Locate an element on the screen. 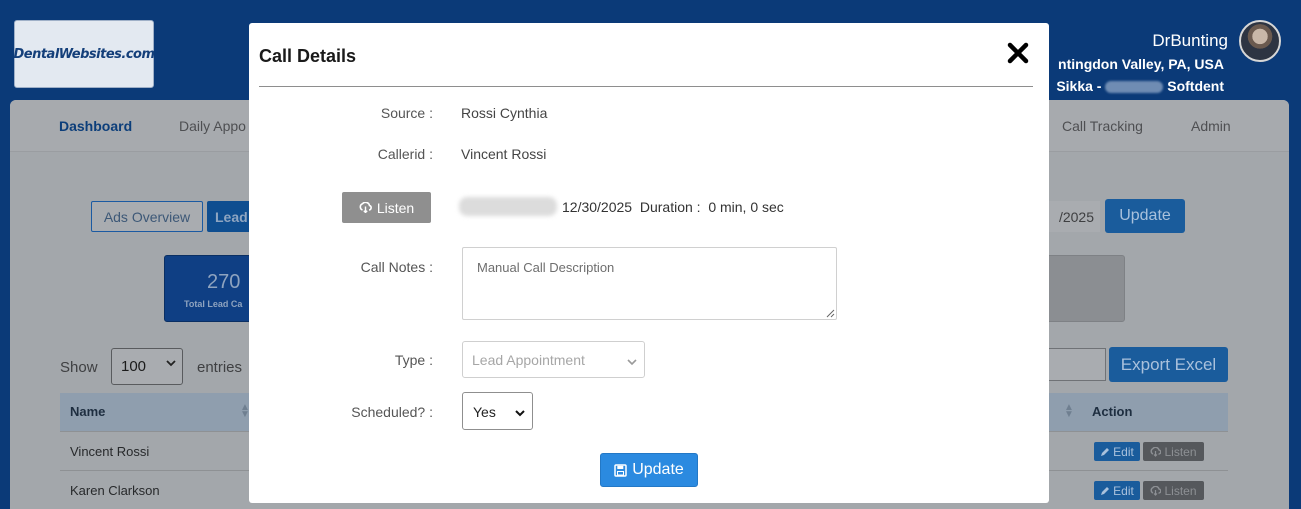 This screenshot has height=509, width=1301. sort-icon: ▲ ▼ is located at coordinates (1069, 411).